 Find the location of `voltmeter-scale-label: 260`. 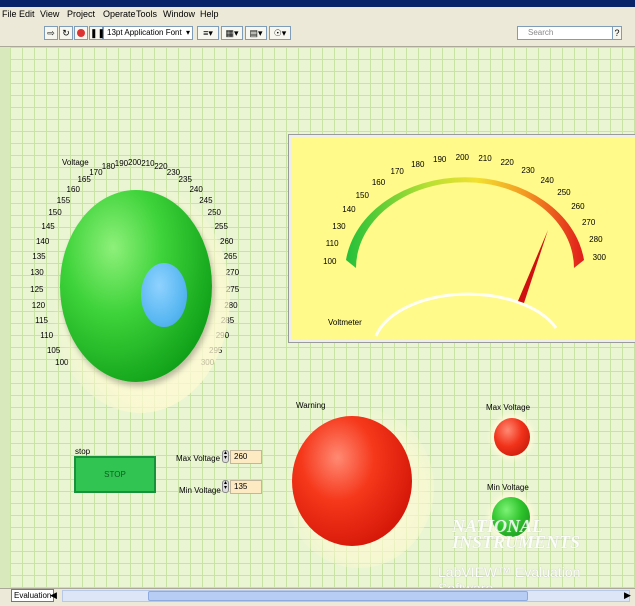

voltmeter-scale-label: 260 is located at coordinates (578, 207).